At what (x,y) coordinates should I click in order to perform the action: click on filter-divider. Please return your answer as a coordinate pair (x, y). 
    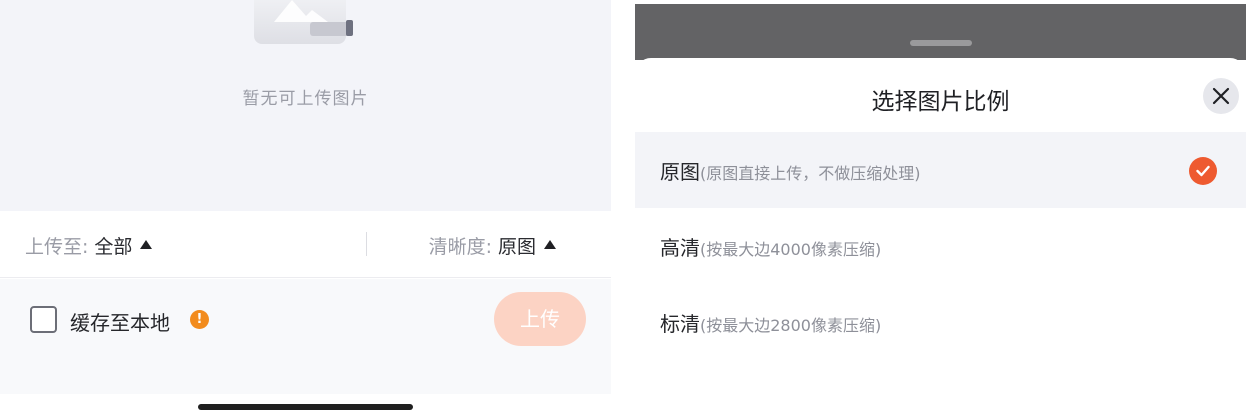
    Looking at the image, I should click on (366, 244).